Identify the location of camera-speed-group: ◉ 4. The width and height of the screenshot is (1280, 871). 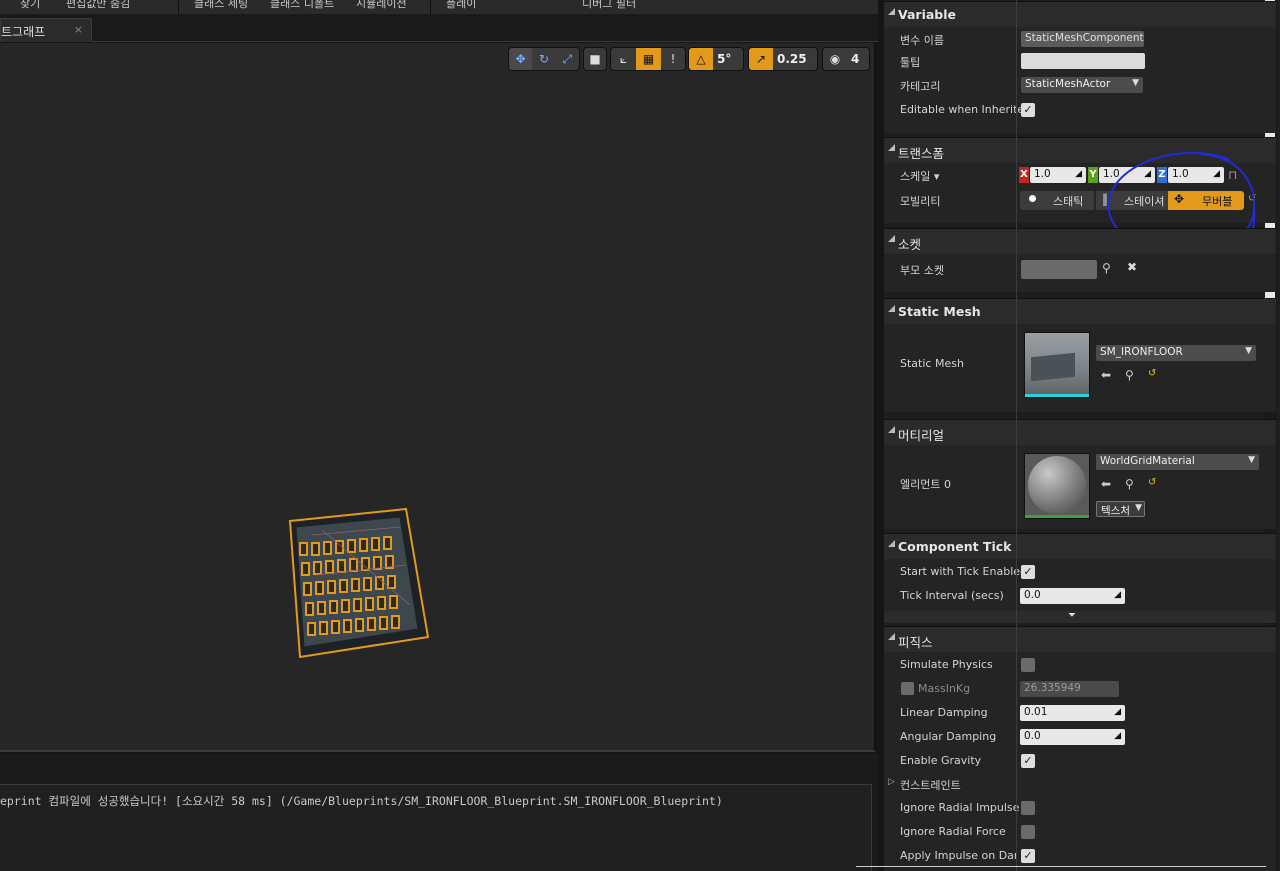
(846, 59).